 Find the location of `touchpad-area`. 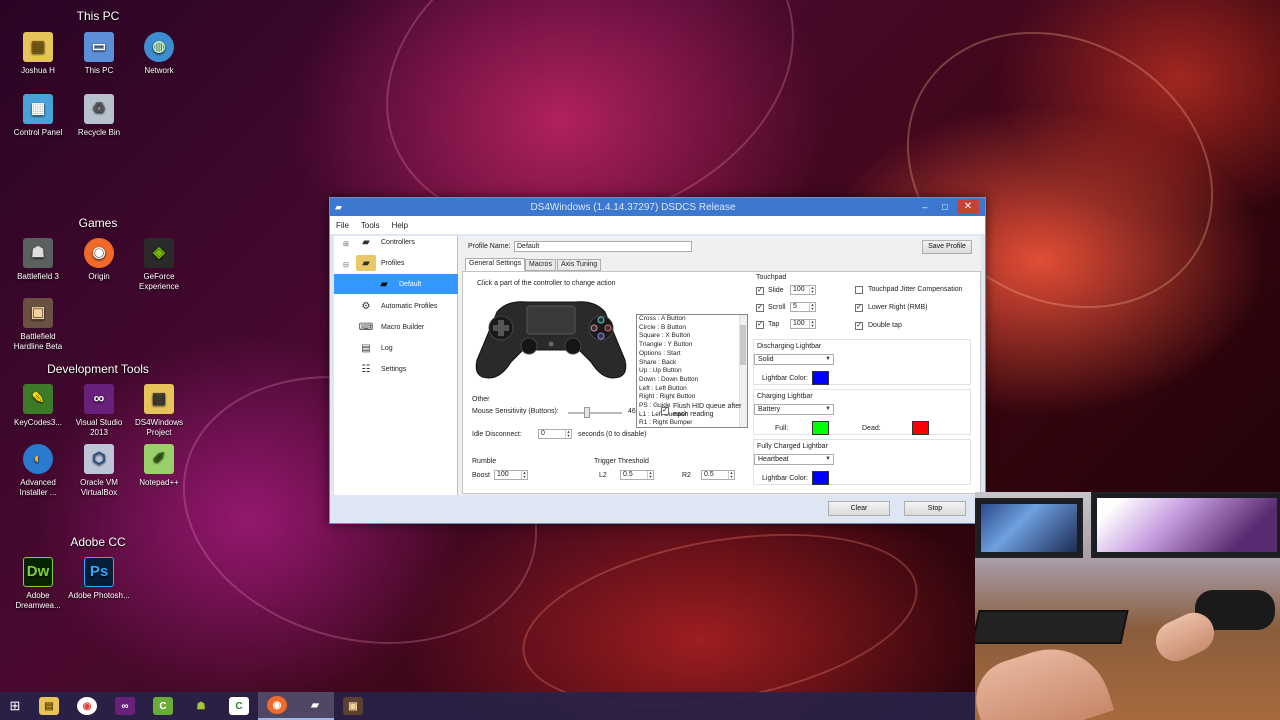

touchpad-area is located at coordinates (551, 320).